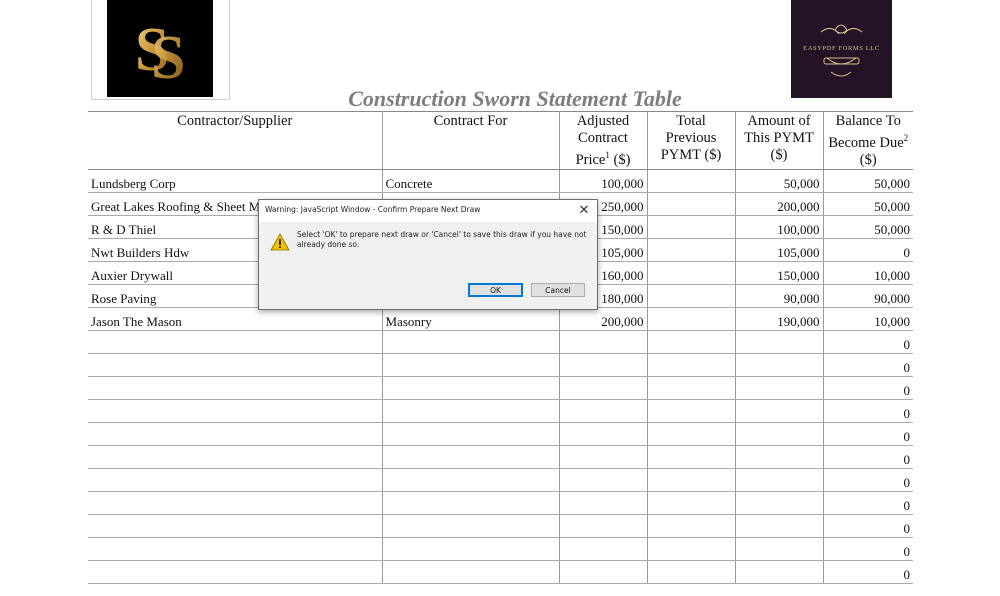 This screenshot has height=596, width=1000. Describe the element at coordinates (778, 273) in the screenshot. I see `cell-amount-pymt: 150,000` at that location.